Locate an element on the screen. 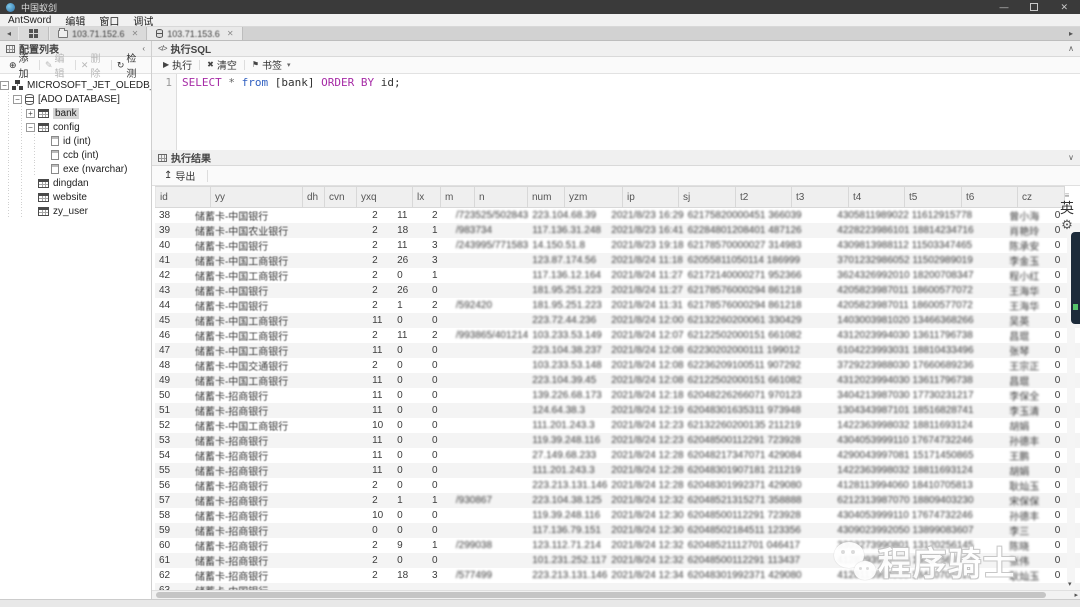 The image size is (1080, 607). column-header: sj is located at coordinates (707, 197).